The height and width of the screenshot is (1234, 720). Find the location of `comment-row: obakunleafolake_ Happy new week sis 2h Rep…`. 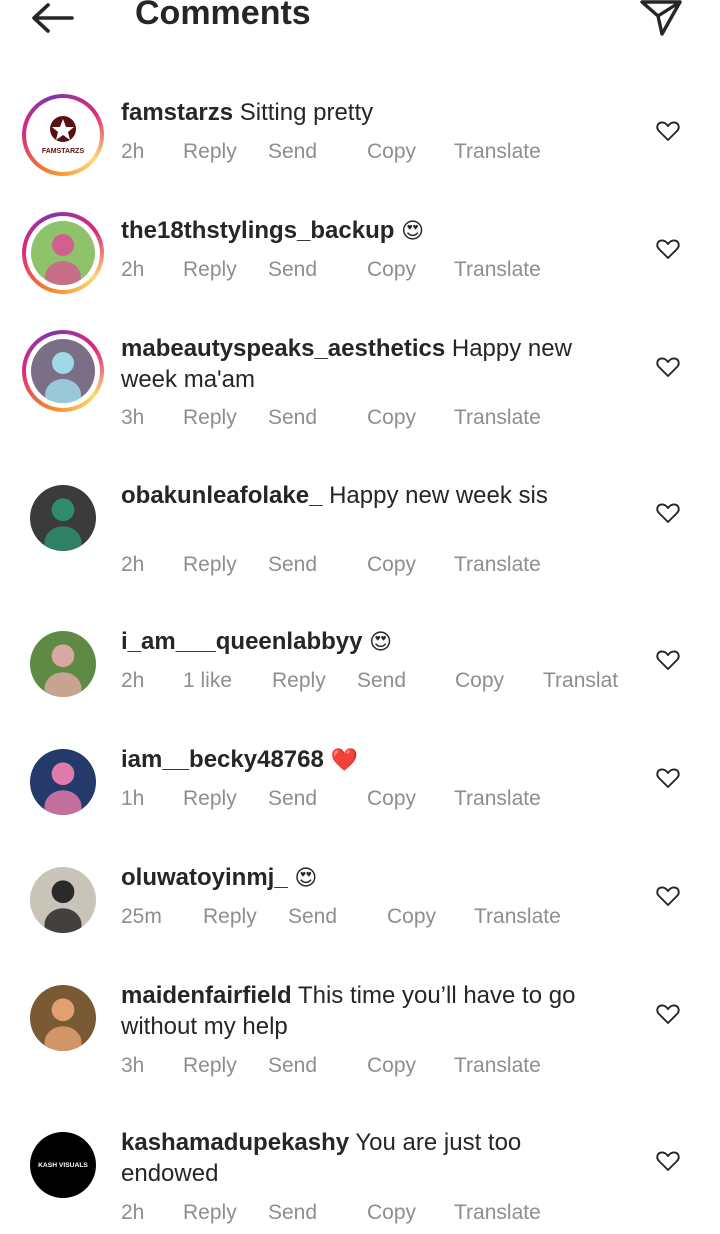

comment-row: obakunleafolake_ Happy new week sis 2h Rep… is located at coordinates (360, 532).